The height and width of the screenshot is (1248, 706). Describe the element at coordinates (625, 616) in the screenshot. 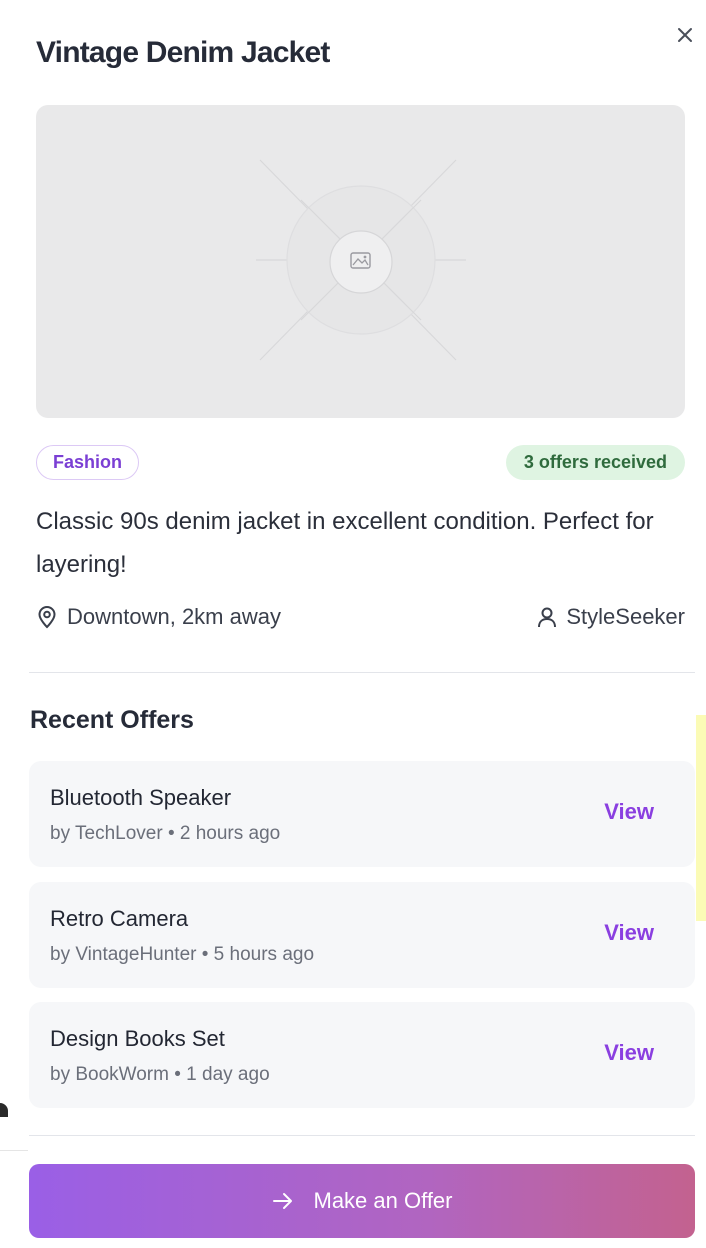

I see `seller-name: StyleSeeker` at that location.